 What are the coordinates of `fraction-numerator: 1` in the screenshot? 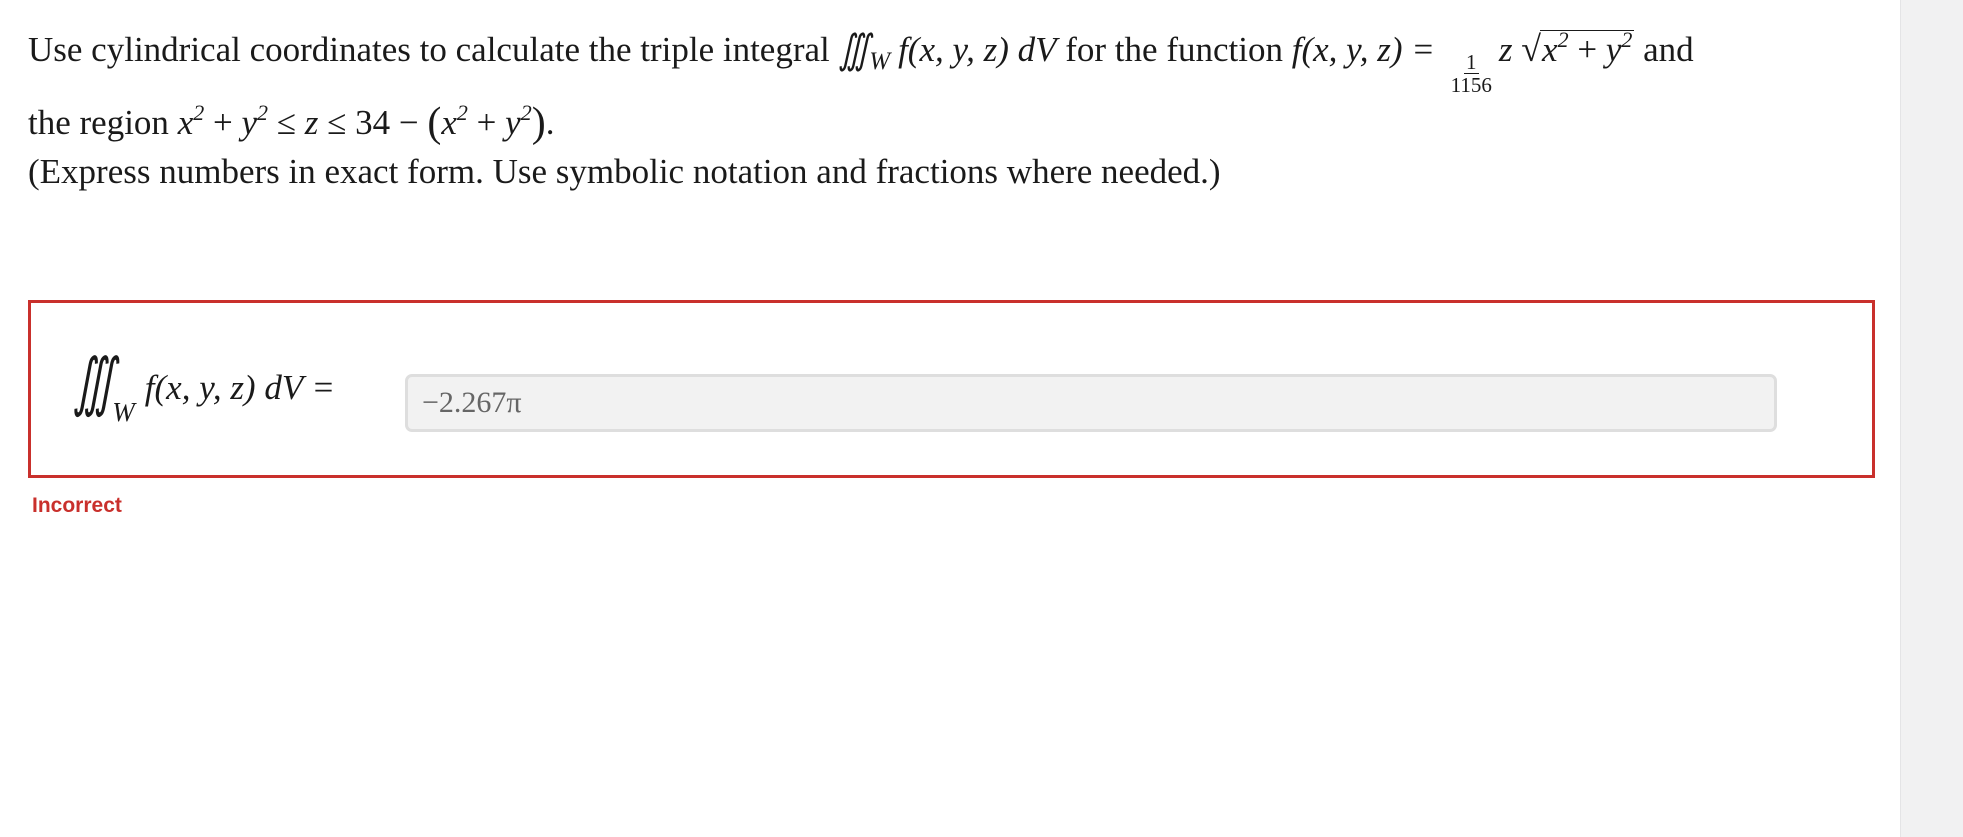 It's located at (1471, 62).